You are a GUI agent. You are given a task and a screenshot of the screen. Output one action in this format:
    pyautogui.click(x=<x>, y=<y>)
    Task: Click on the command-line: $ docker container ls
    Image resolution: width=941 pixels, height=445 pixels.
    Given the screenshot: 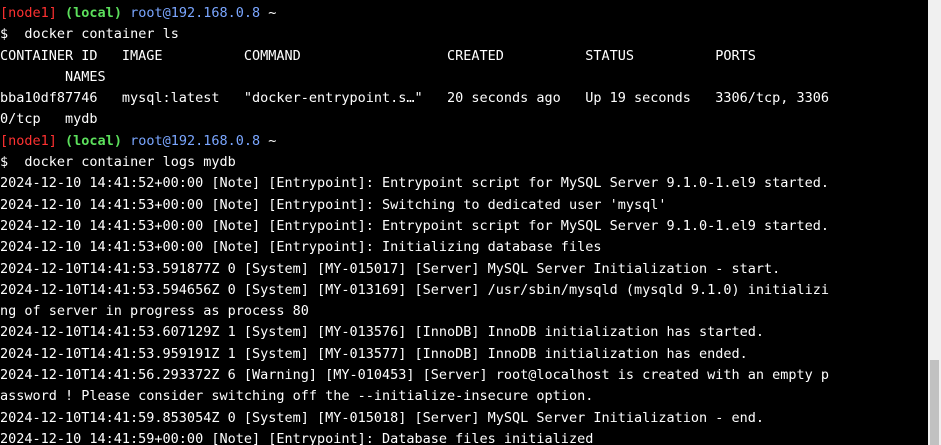 What is the action you would take?
    pyautogui.click(x=464, y=34)
    